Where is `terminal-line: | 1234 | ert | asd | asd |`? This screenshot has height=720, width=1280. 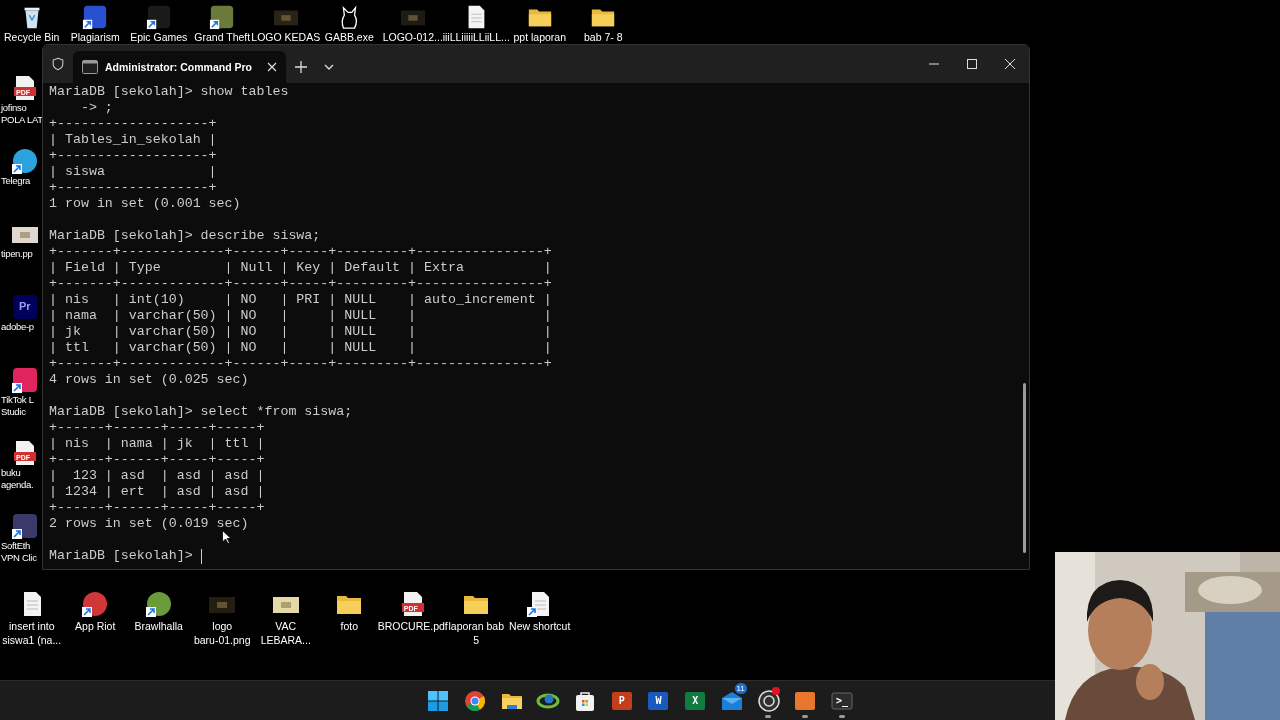
terminal-line: | 1234 | ert | asd | asd | is located at coordinates (157, 492).